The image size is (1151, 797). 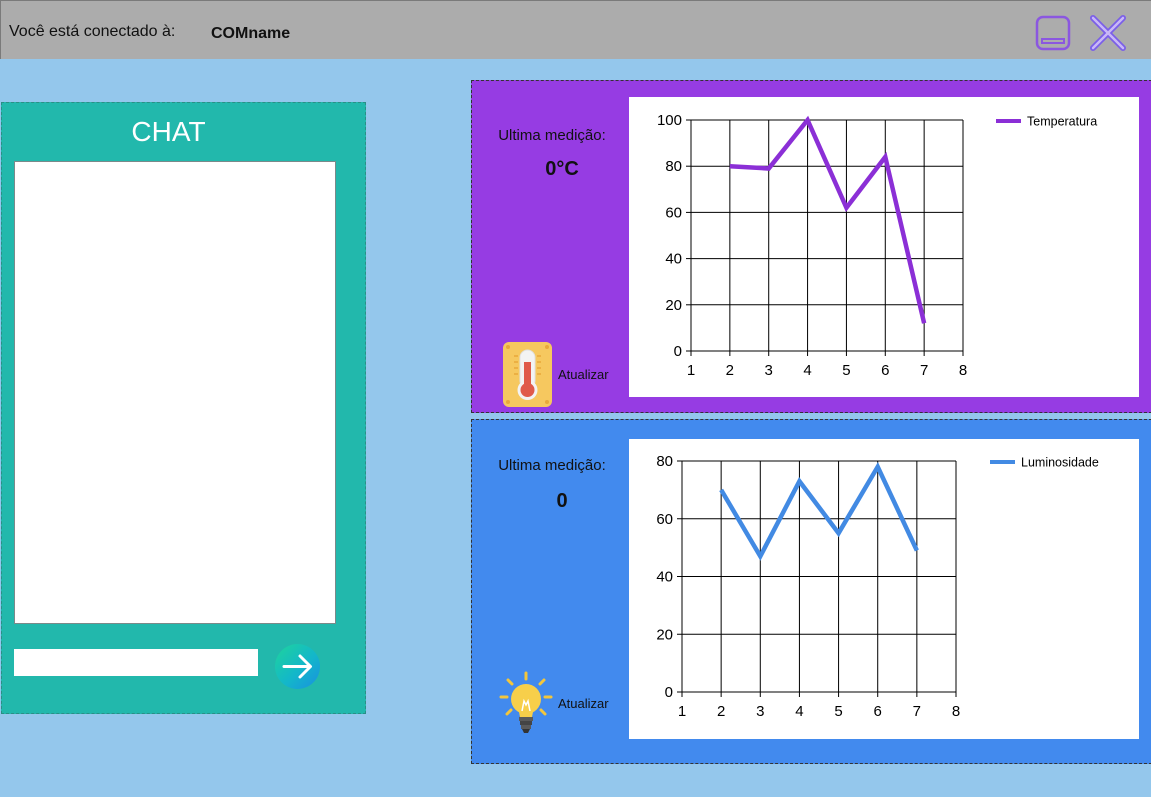 I want to click on close-icon, so click(x=1108, y=33).